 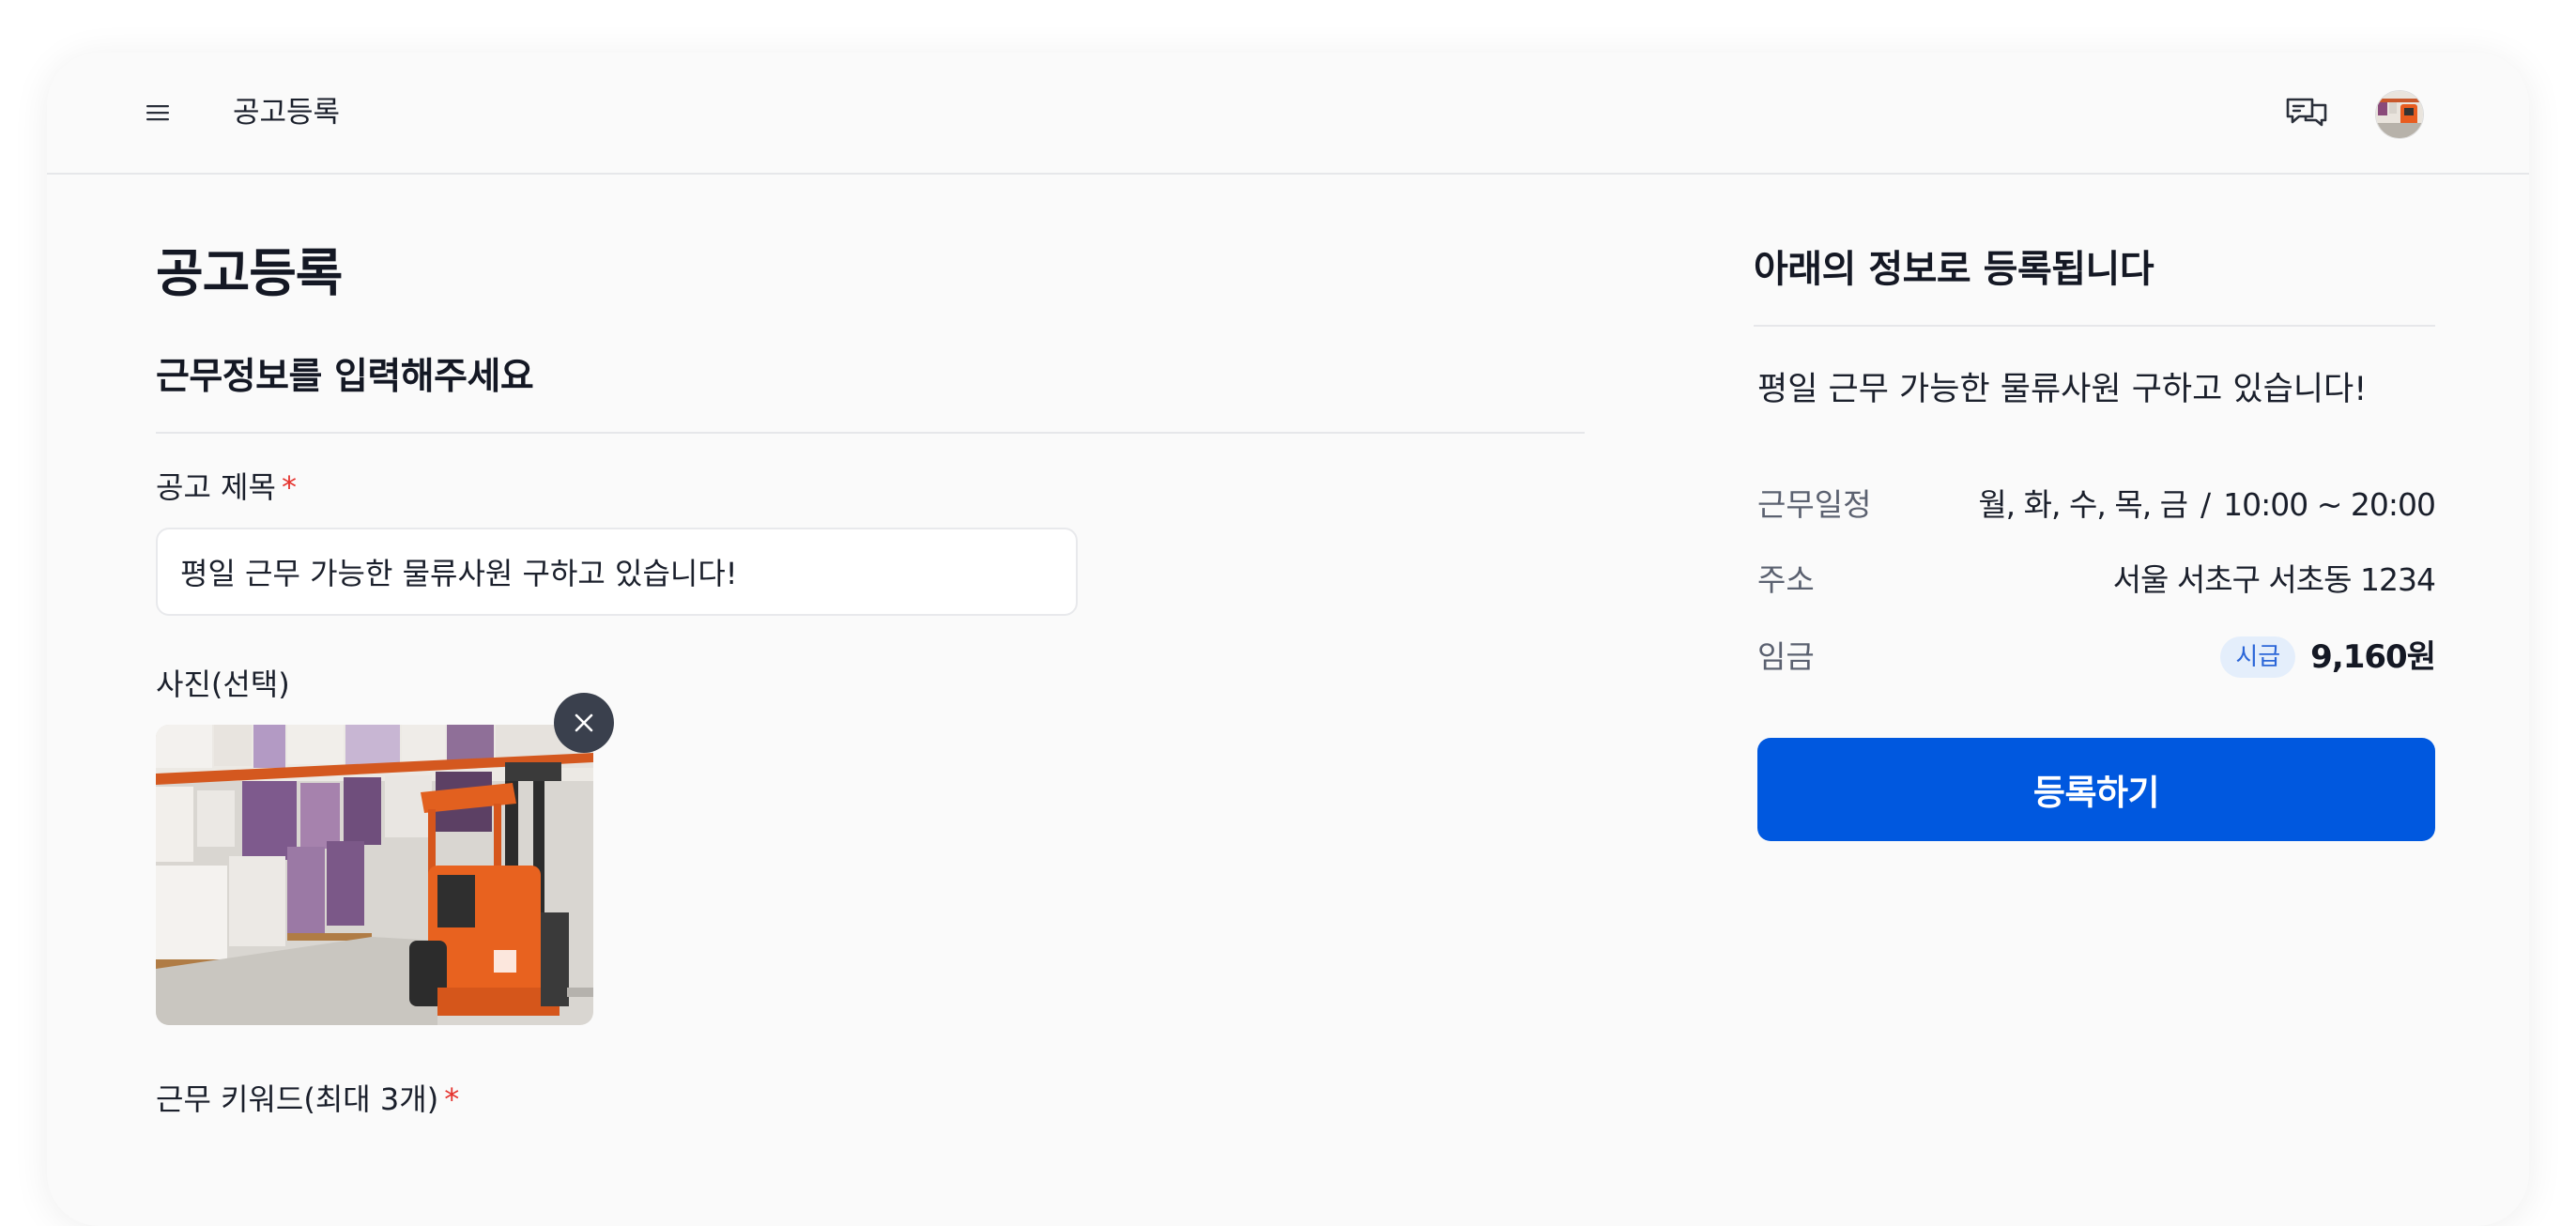 I want to click on header-title: 공고등록, so click(x=287, y=113).